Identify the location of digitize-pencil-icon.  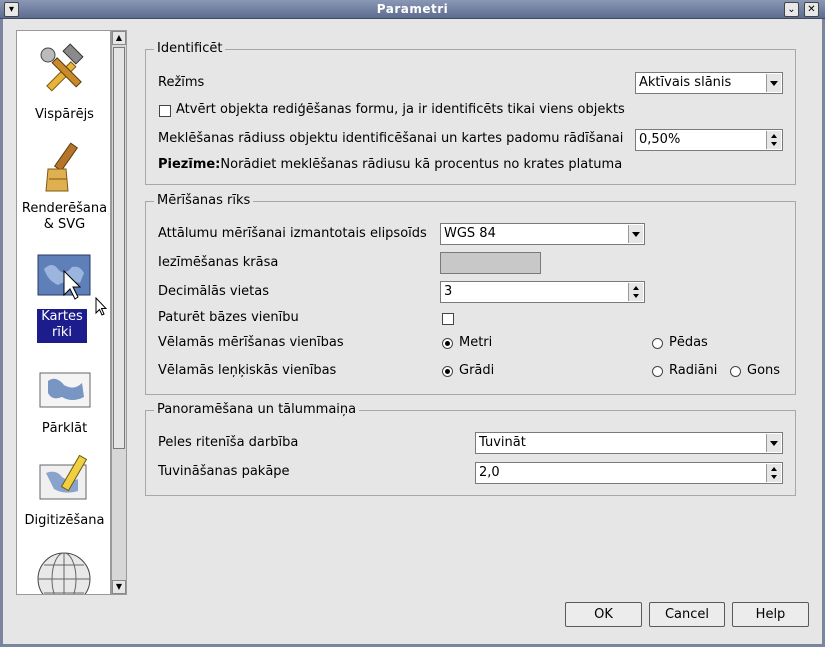
(63, 477).